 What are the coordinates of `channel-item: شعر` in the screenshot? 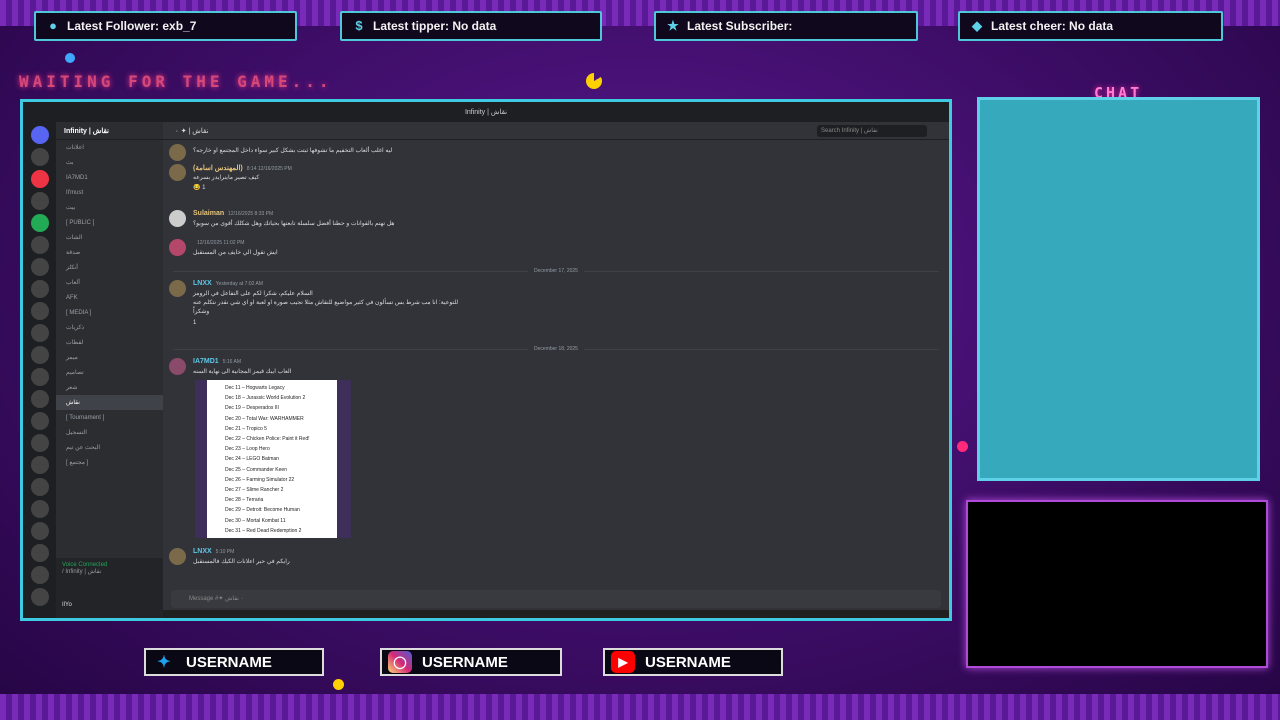 It's located at (109, 387).